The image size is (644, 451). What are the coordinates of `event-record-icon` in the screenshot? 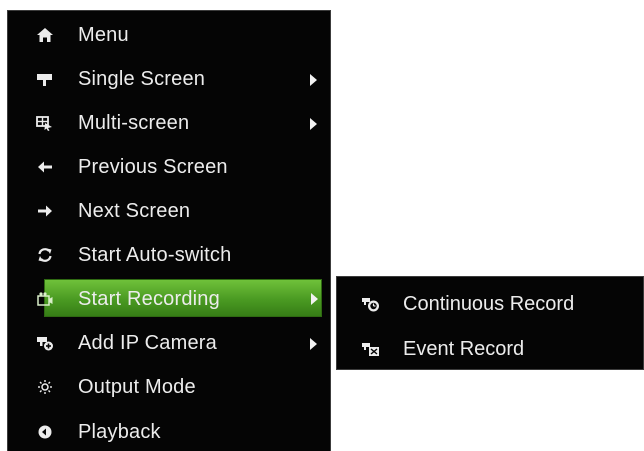 It's located at (371, 349).